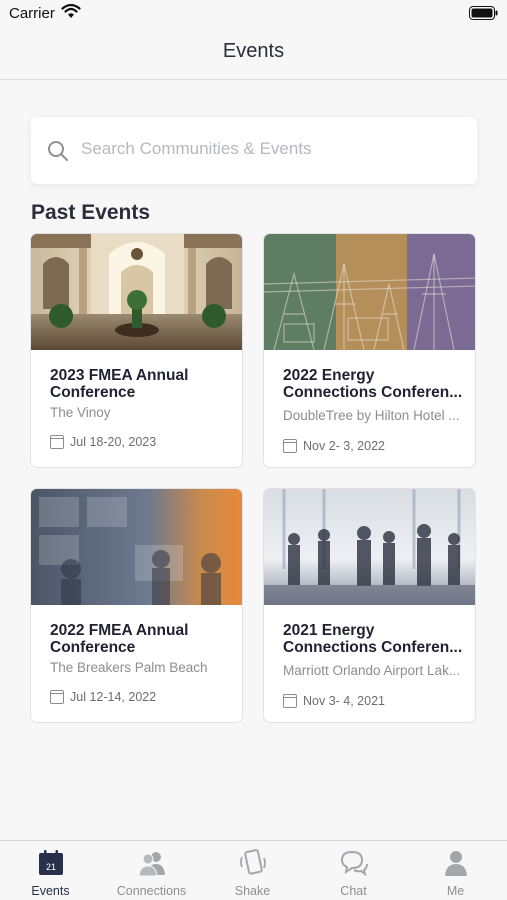 Image resolution: width=507 pixels, height=900 pixels. What do you see at coordinates (50, 891) in the screenshot?
I see `tab-label: Events` at bounding box center [50, 891].